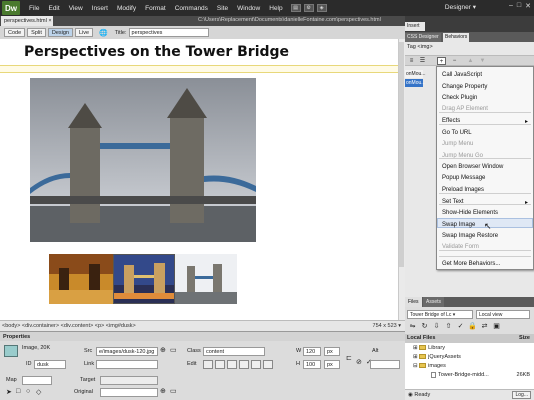 This screenshot has width=534, height=400. I want to click on page-heading: Perspectives on the Tower Bridge, so click(156, 52).